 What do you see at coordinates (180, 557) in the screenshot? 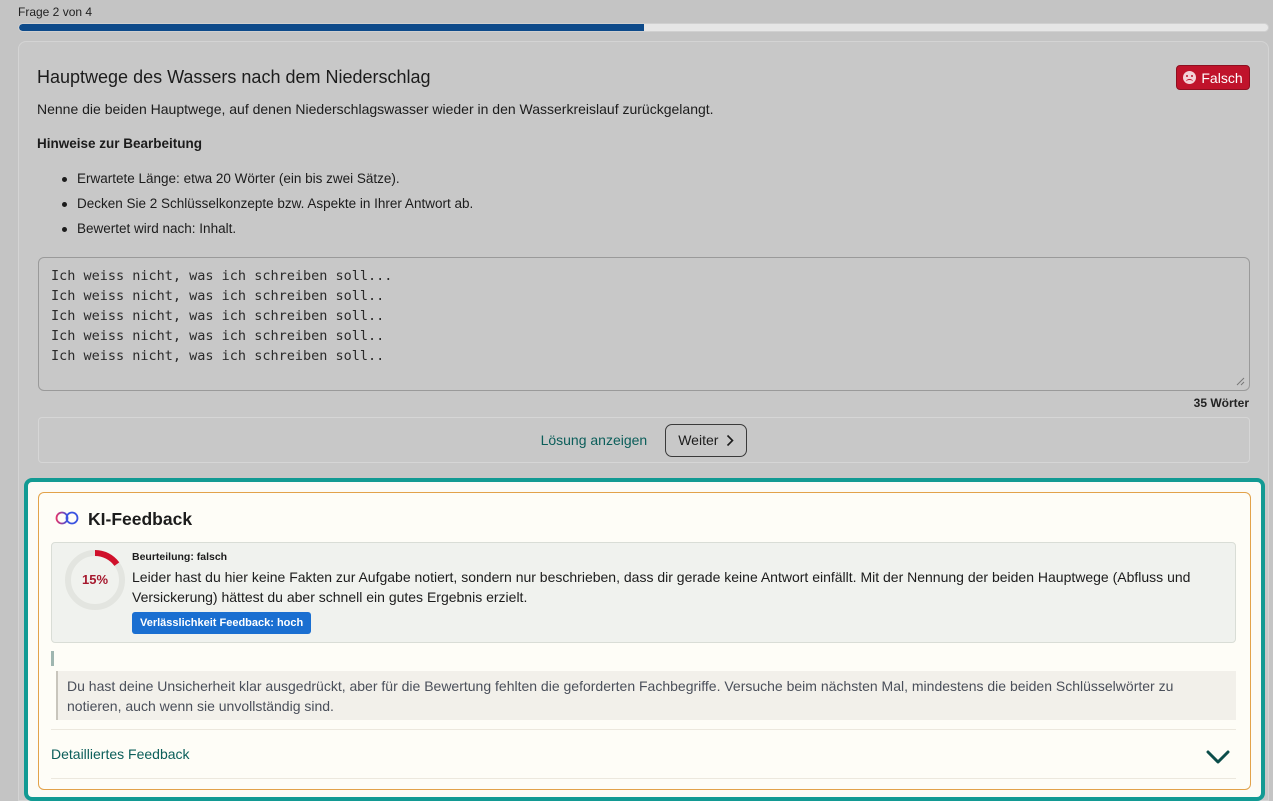
I see `assessment-label: Beurteilung: falsch` at bounding box center [180, 557].